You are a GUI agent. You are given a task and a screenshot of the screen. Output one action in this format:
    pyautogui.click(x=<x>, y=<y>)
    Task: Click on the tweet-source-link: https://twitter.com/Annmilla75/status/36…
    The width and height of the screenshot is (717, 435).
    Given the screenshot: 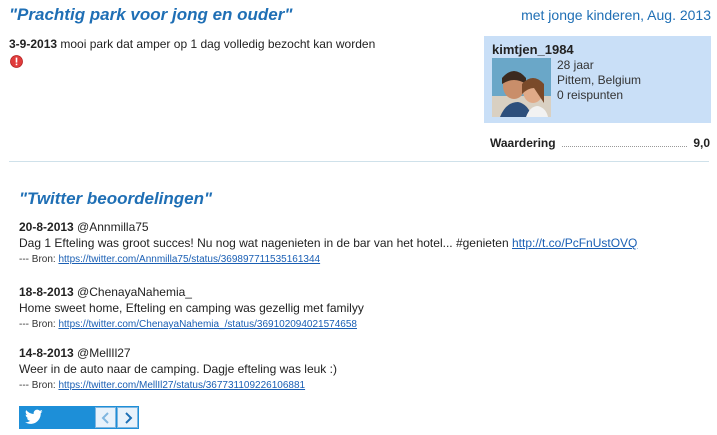 What is the action you would take?
    pyautogui.click(x=189, y=259)
    